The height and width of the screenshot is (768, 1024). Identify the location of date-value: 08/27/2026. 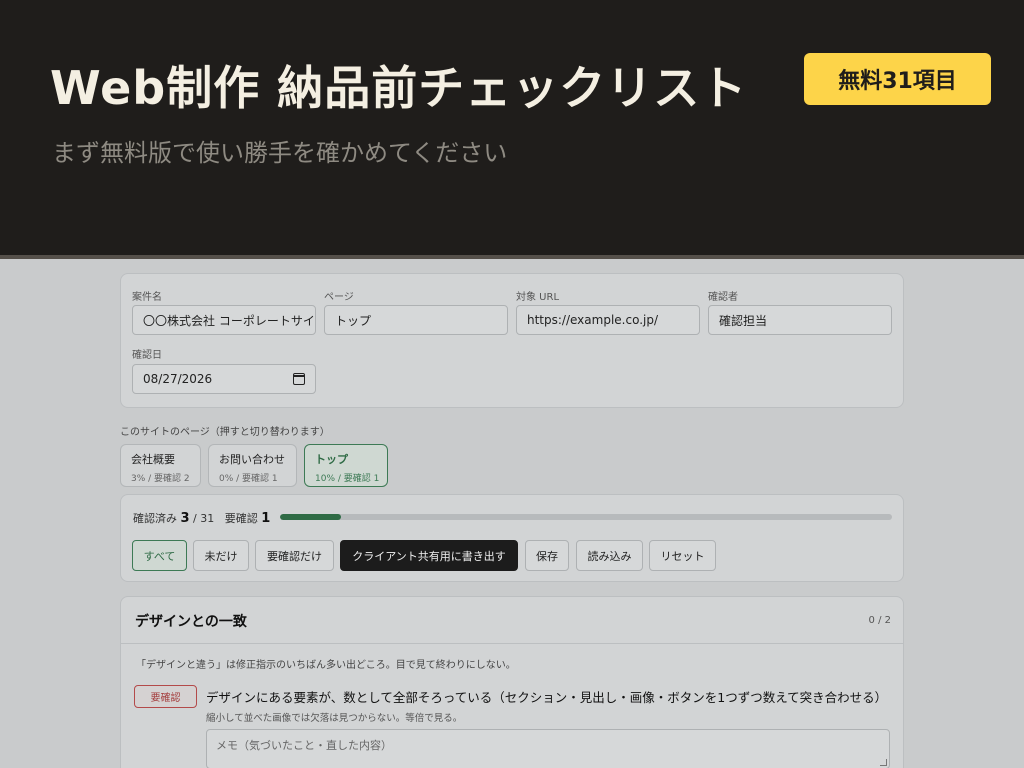
(178, 379).